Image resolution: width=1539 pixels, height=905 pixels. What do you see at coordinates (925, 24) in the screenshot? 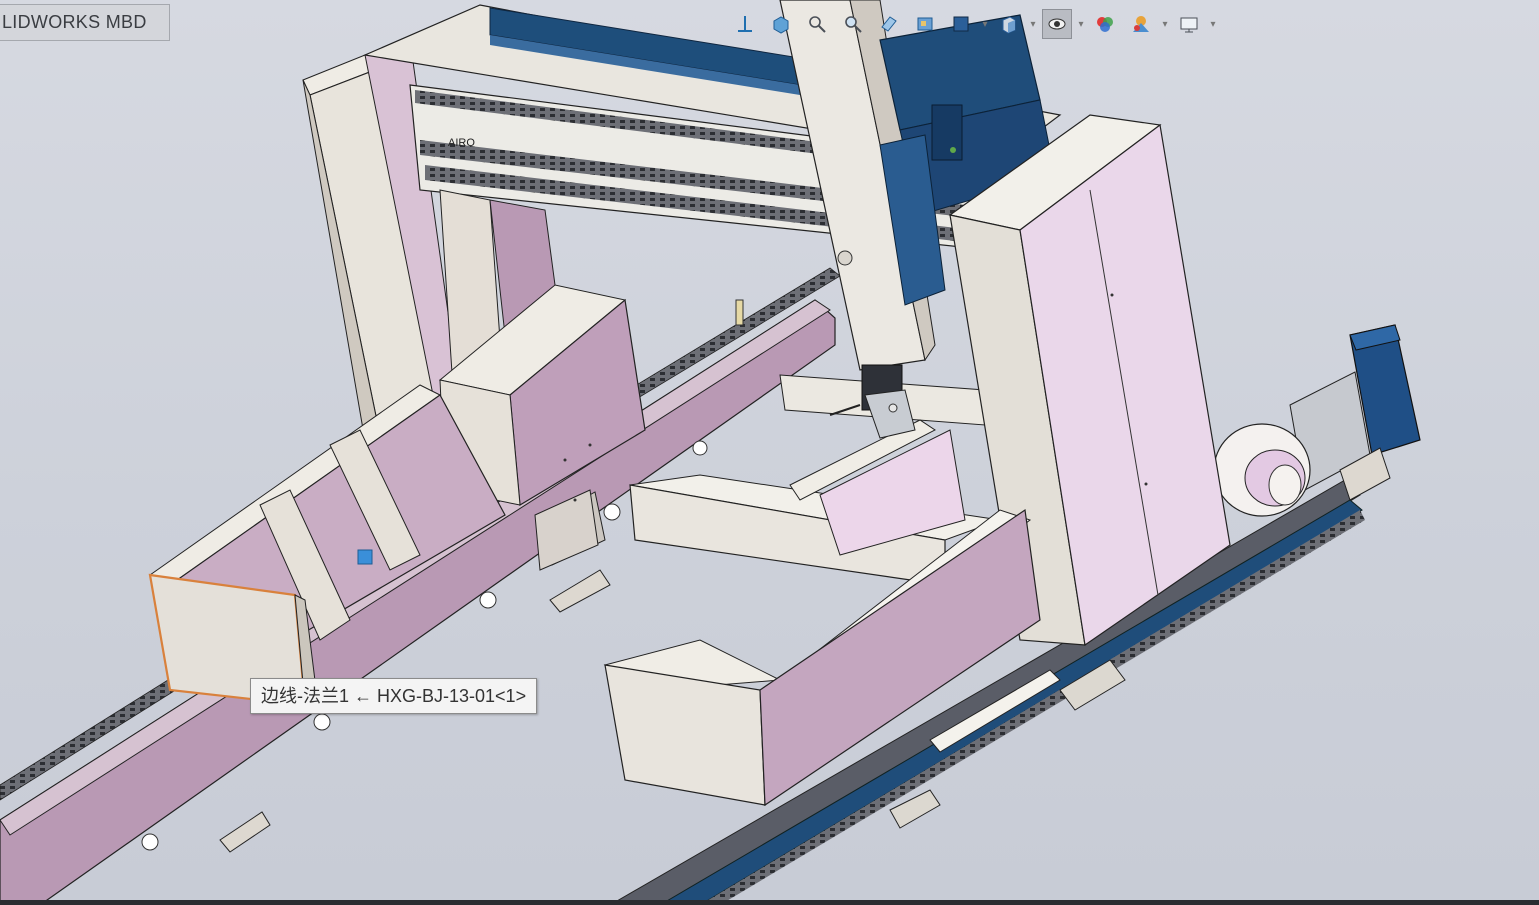
I see `dynamic-annotation-icon` at bounding box center [925, 24].